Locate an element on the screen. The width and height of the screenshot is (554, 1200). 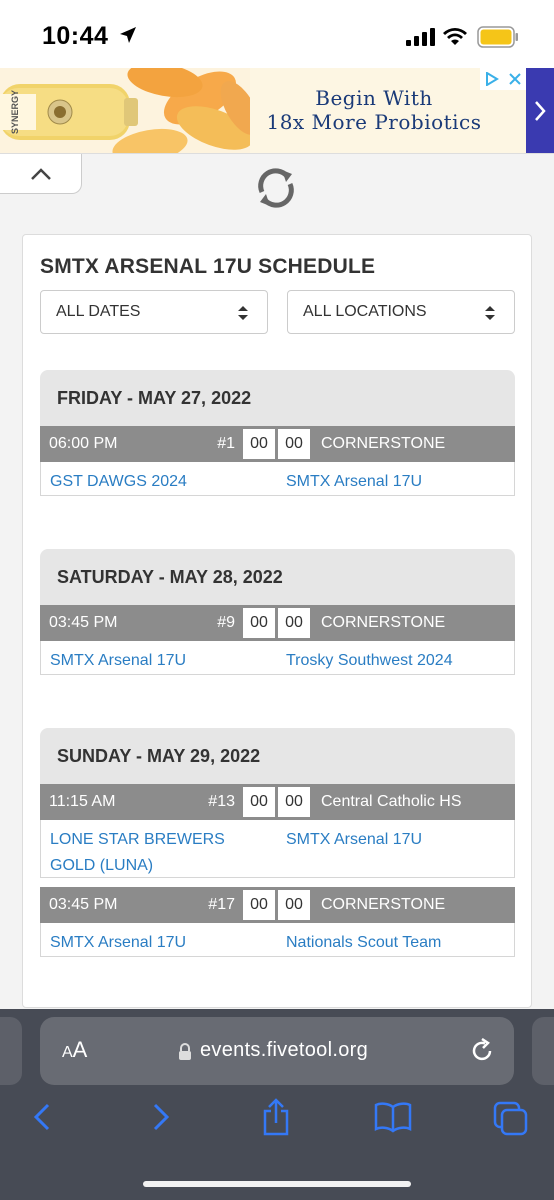
ad-banner: SYNERGY Begin With 18x More Probiotics is located at coordinates (277, 111).